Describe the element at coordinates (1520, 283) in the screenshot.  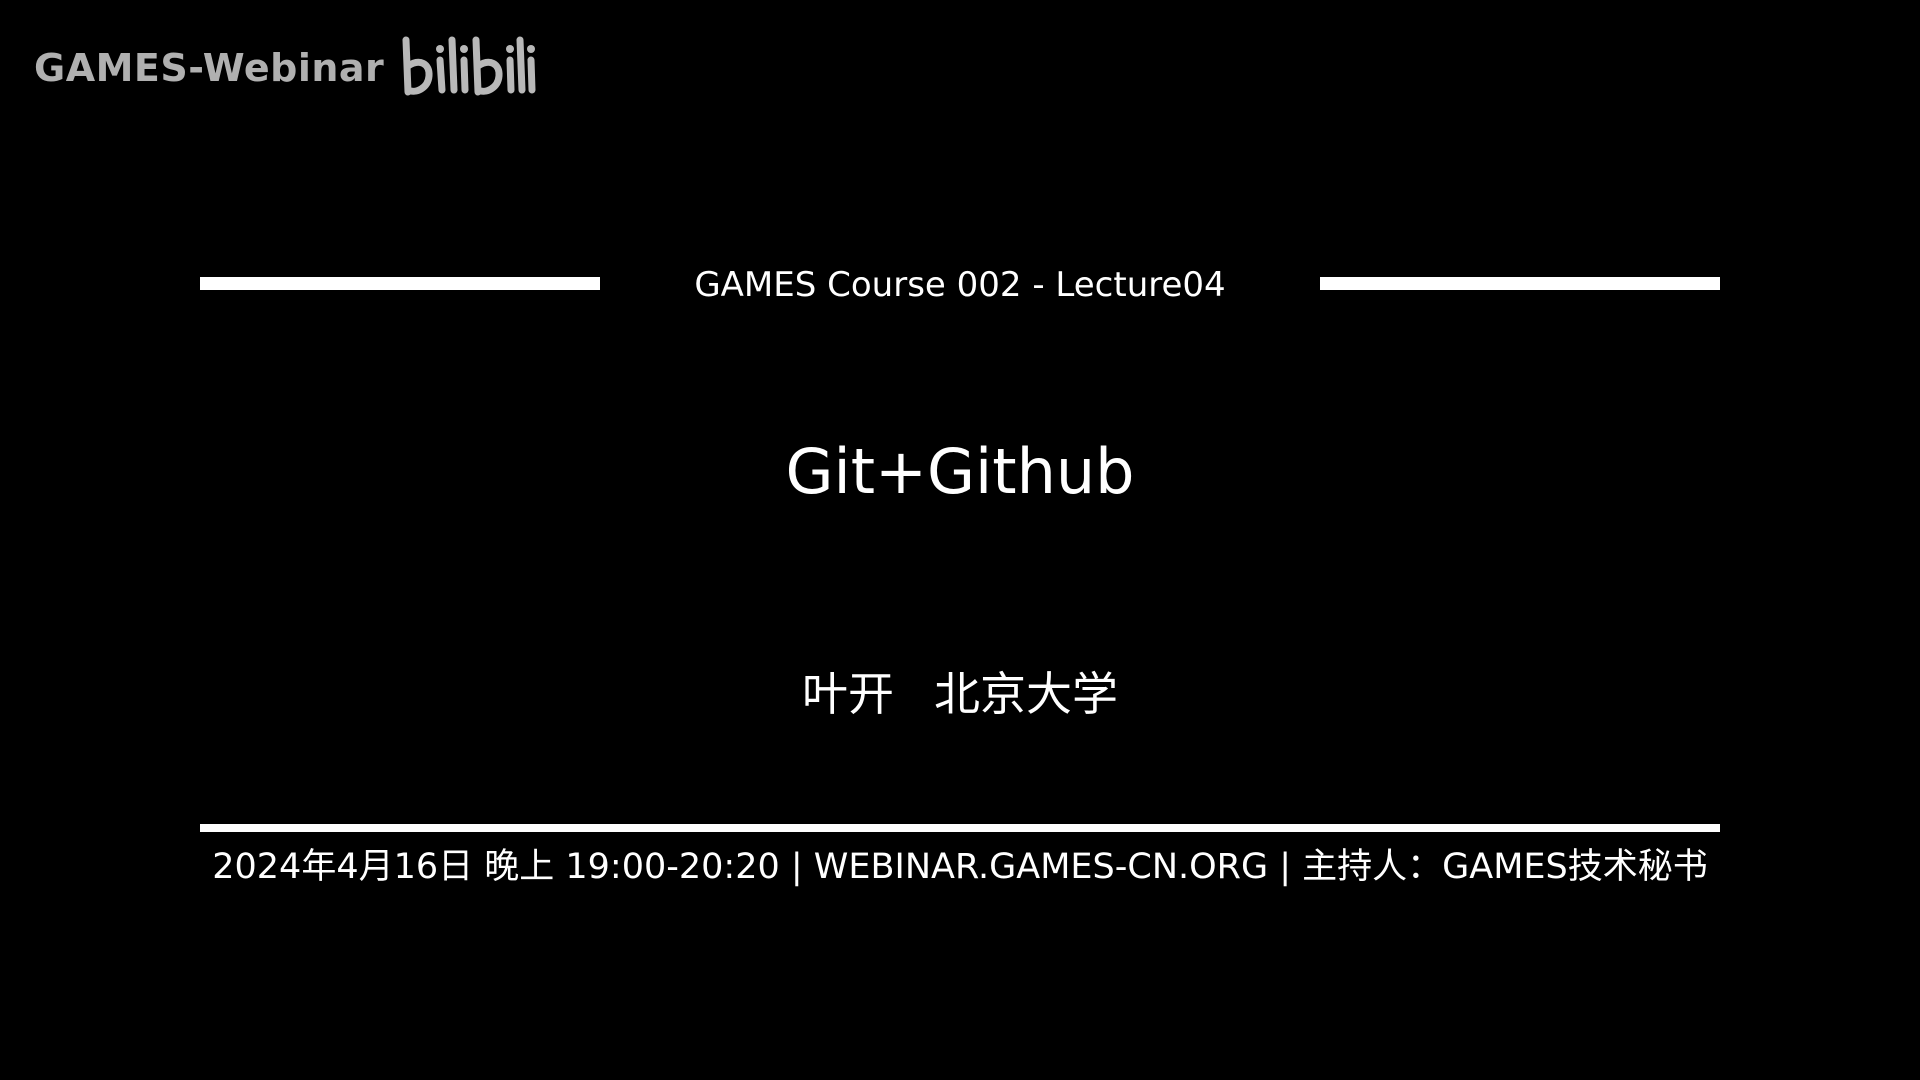
I see `header-rule-right` at that location.